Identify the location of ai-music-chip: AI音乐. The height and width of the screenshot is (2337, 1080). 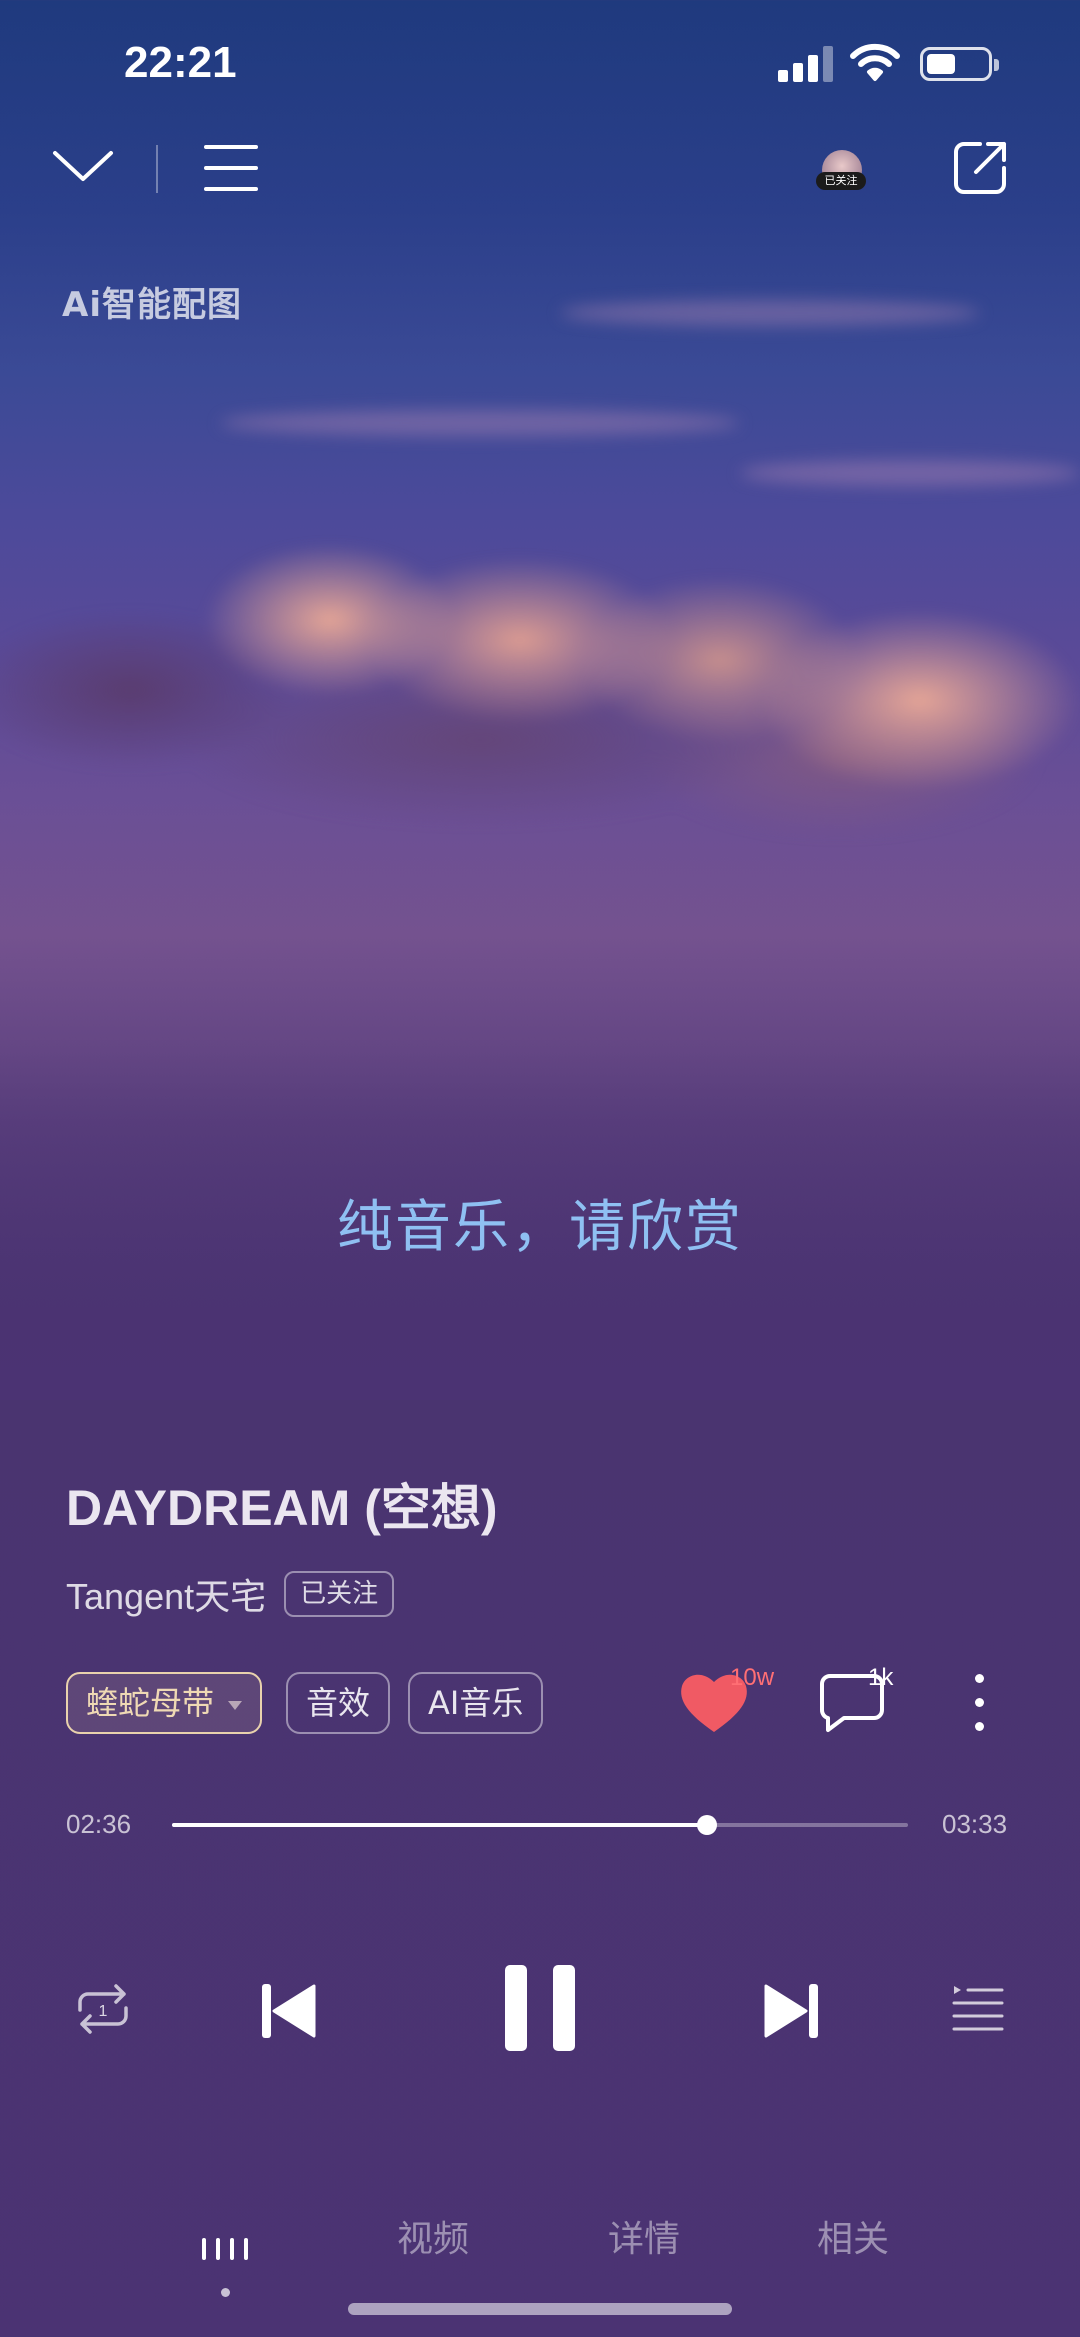
(476, 1703).